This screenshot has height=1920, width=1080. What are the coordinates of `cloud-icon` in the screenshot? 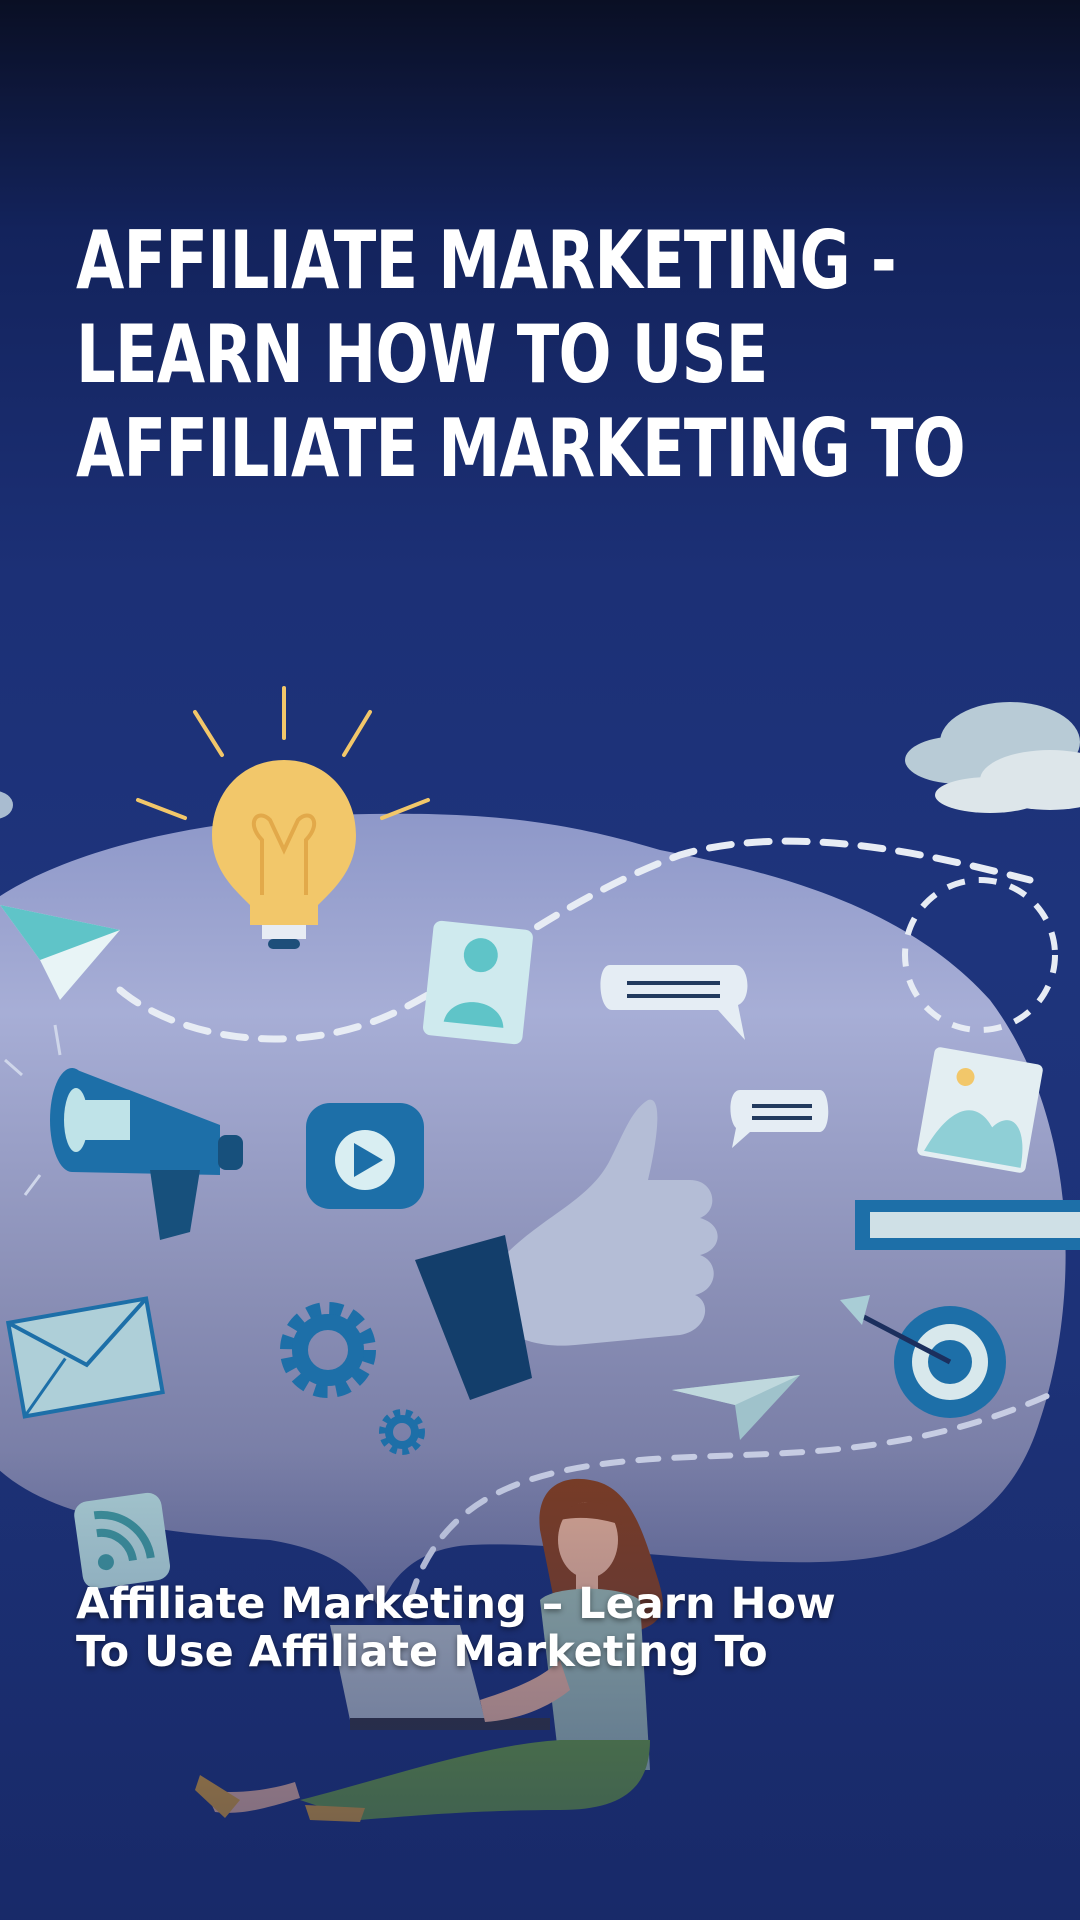 It's located at (992, 757).